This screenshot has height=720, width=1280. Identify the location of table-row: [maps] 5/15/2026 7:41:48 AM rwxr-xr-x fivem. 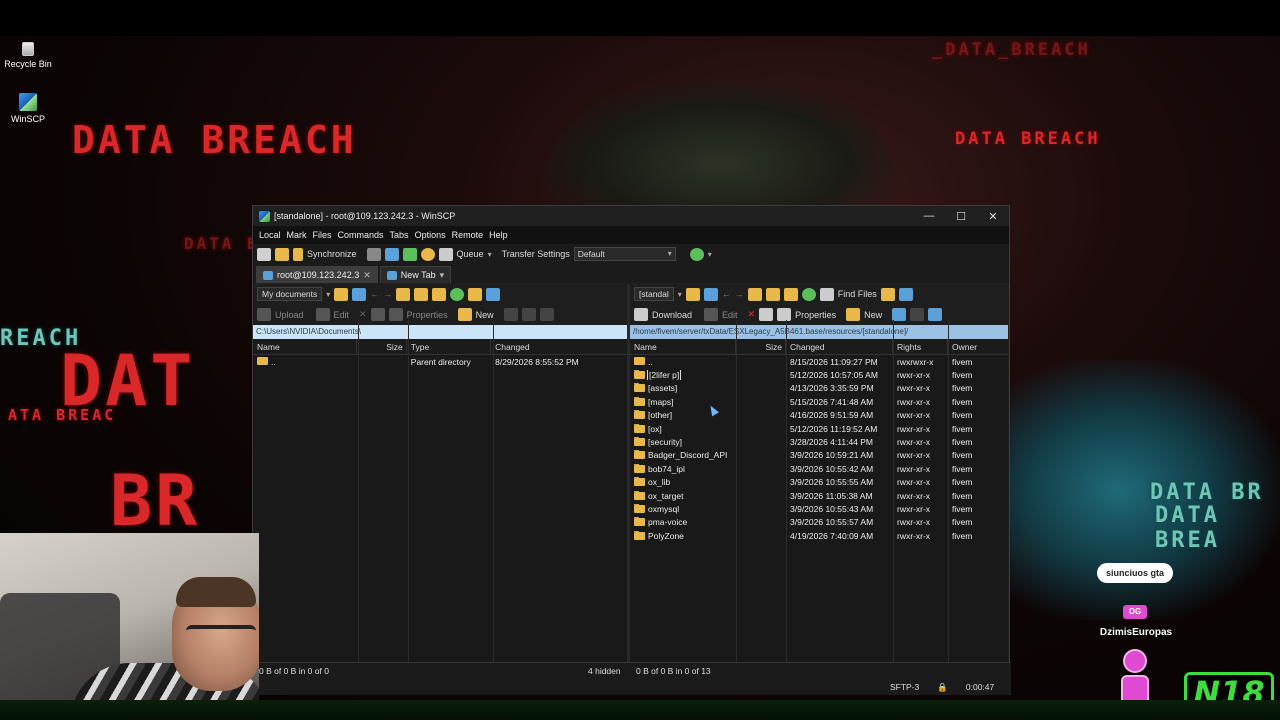
(819, 401).